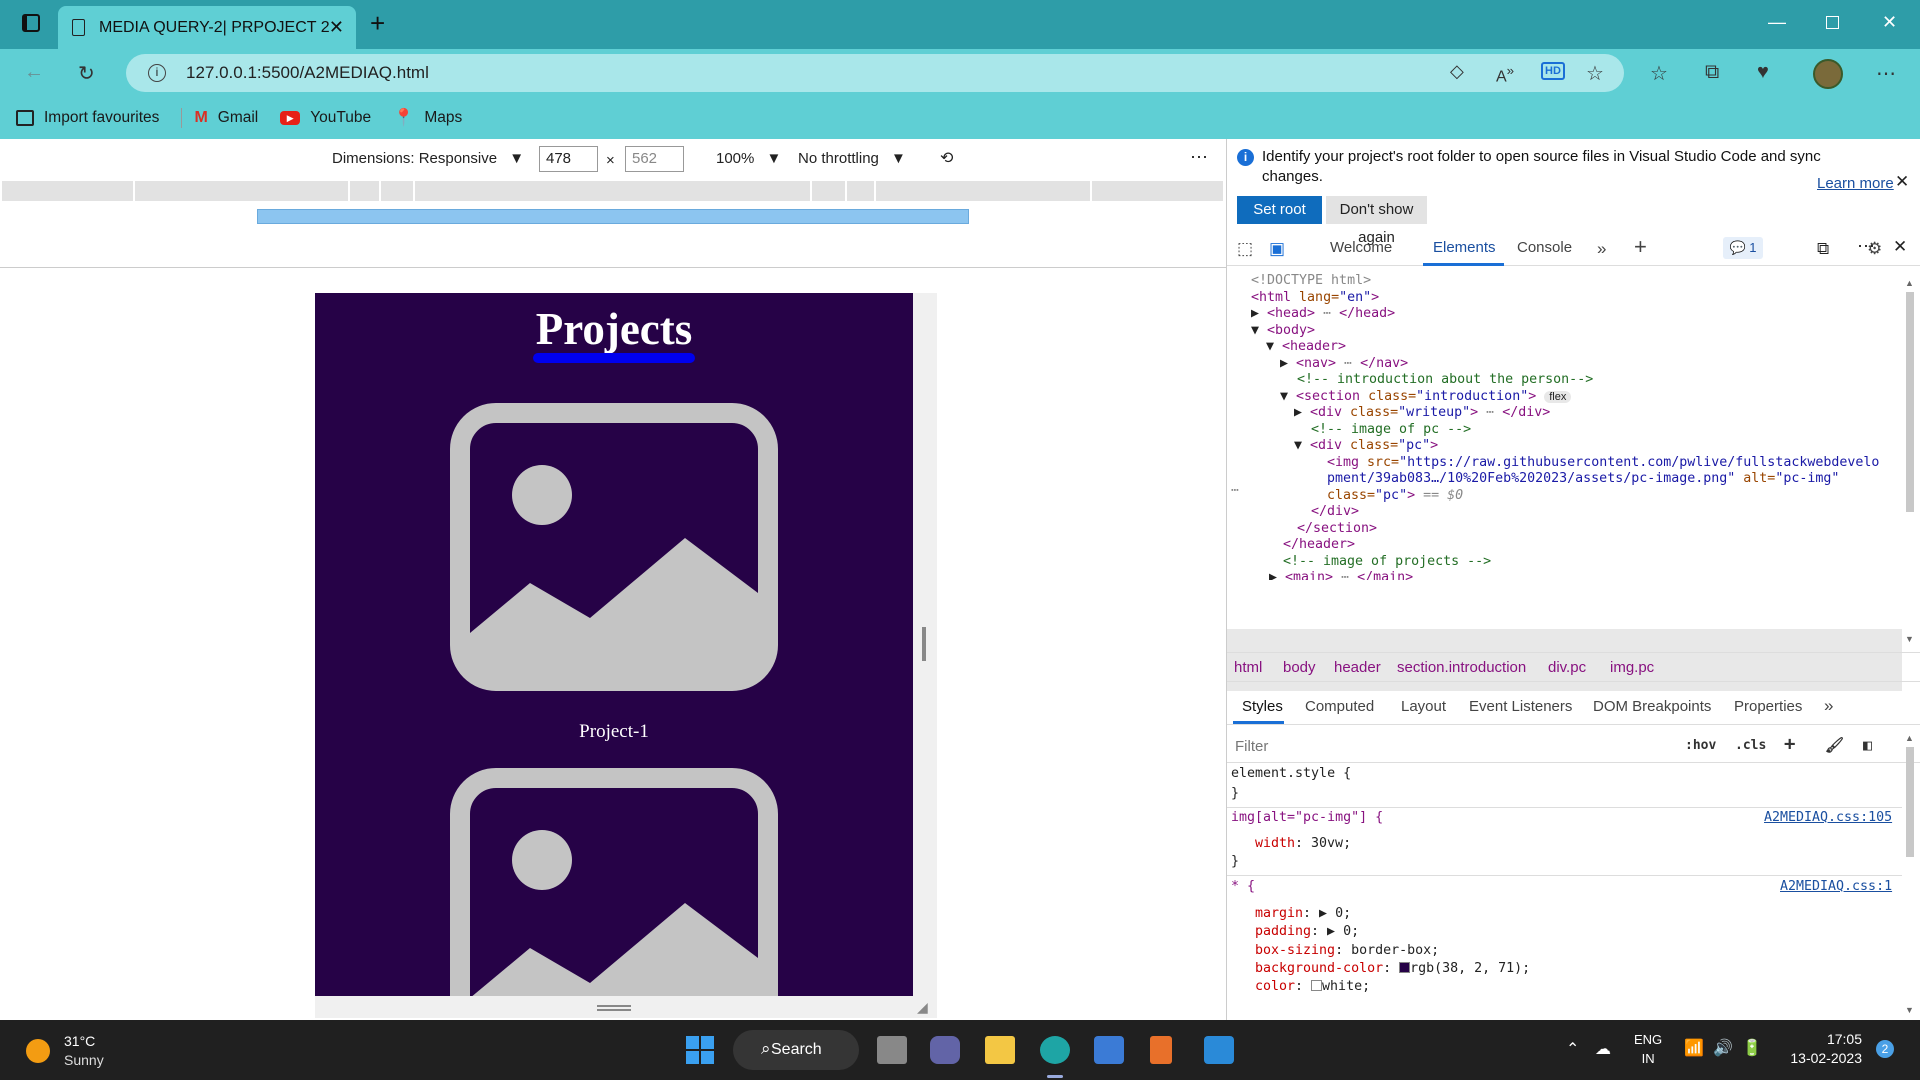 The width and height of the screenshot is (1920, 1080). What do you see at coordinates (1885, 1049) in the screenshot?
I see `notification-badge: 2` at bounding box center [1885, 1049].